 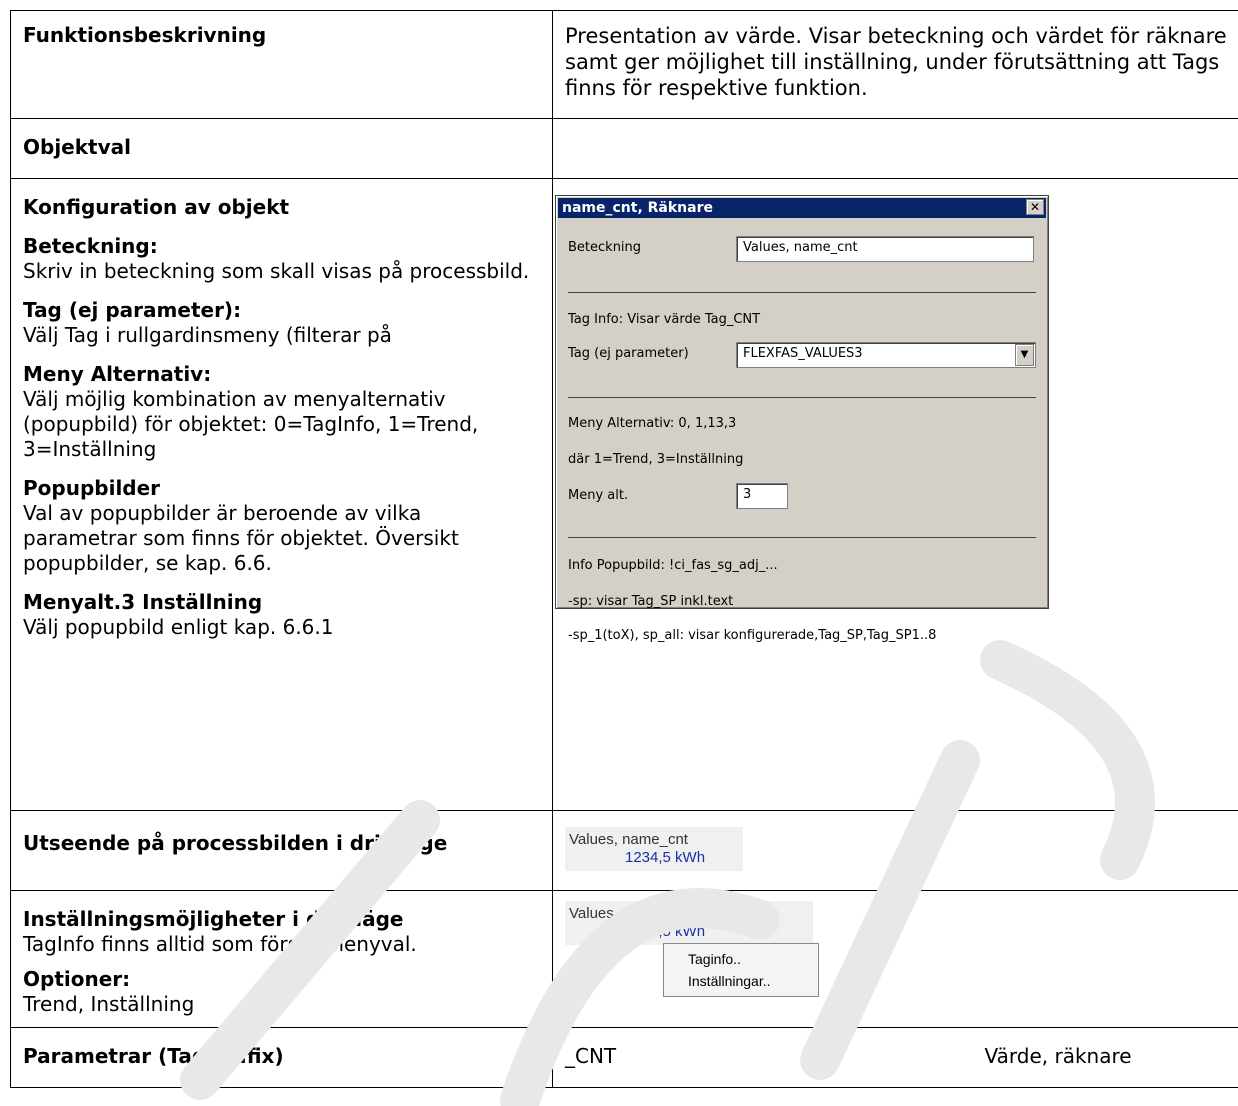 I want to click on tag-select-value: FLEXFAS_VALUES3, so click(x=803, y=353).